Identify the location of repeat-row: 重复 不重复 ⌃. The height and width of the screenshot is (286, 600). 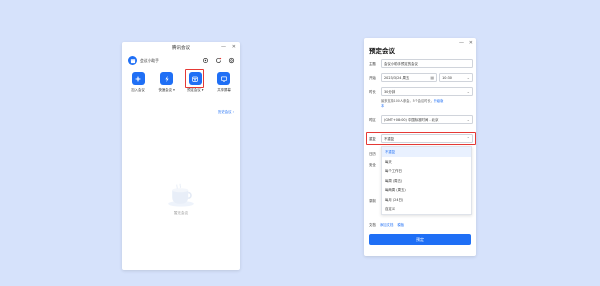
(421, 138).